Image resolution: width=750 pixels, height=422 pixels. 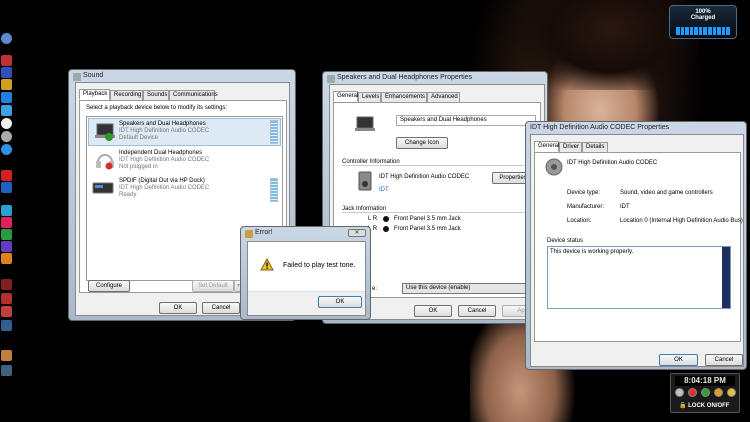 I want to click on controller-name: IDT High Definition Audio CODEC, so click(x=424, y=177).